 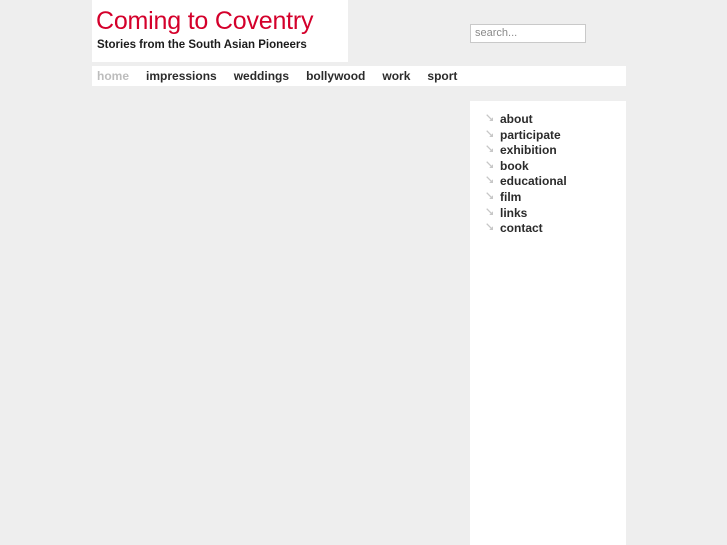 What do you see at coordinates (510, 198) in the screenshot?
I see `sidebar-item-label: film` at bounding box center [510, 198].